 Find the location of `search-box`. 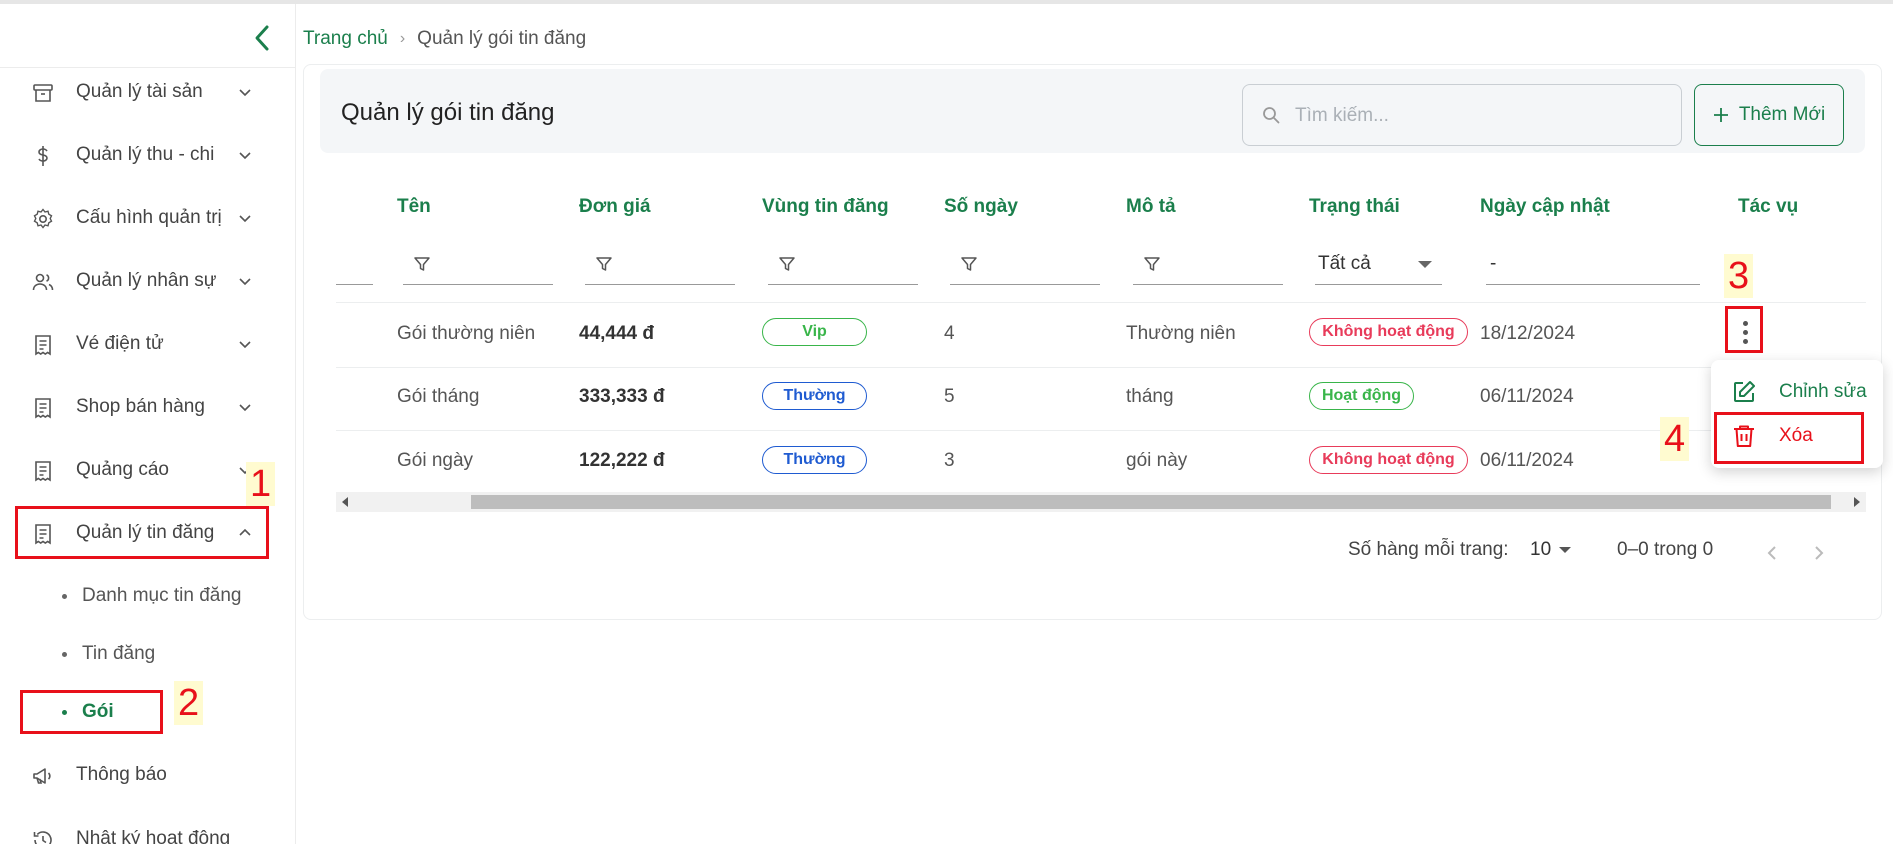

search-box is located at coordinates (1462, 115).